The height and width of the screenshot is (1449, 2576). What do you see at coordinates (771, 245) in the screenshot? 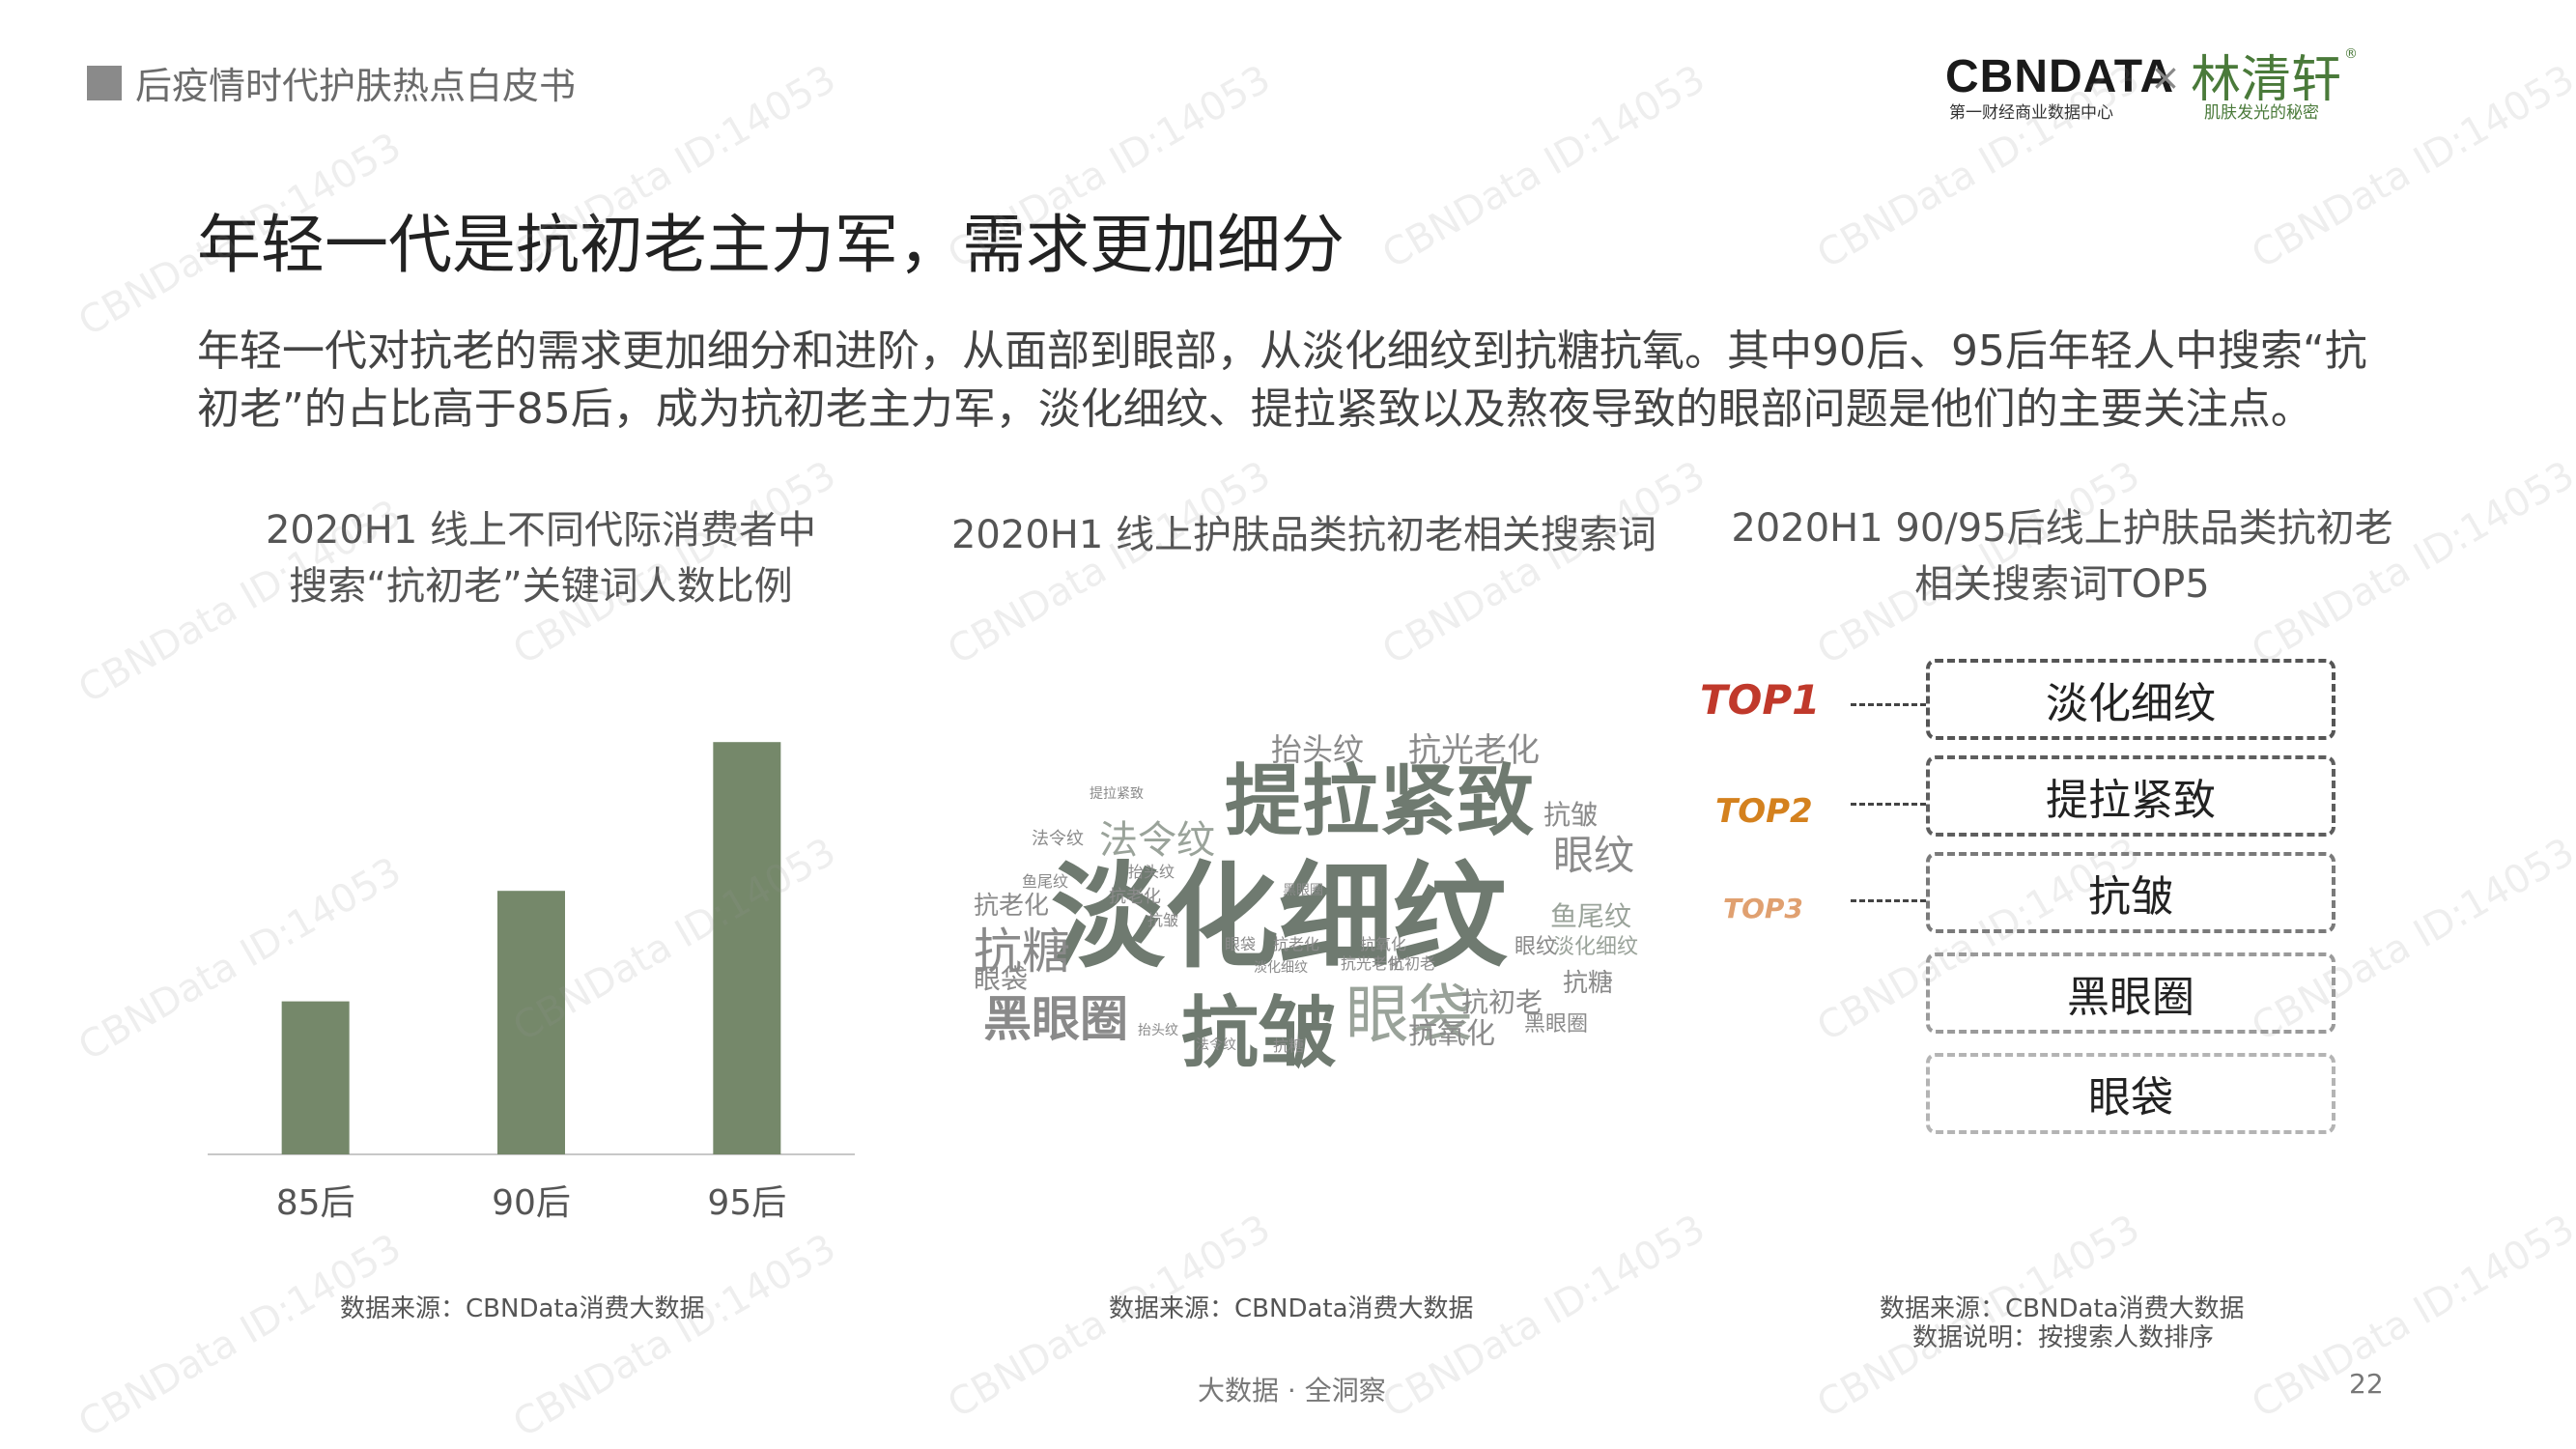
I see `page-title: 年轻一代是抗初老主力军，需求更加细分` at bounding box center [771, 245].